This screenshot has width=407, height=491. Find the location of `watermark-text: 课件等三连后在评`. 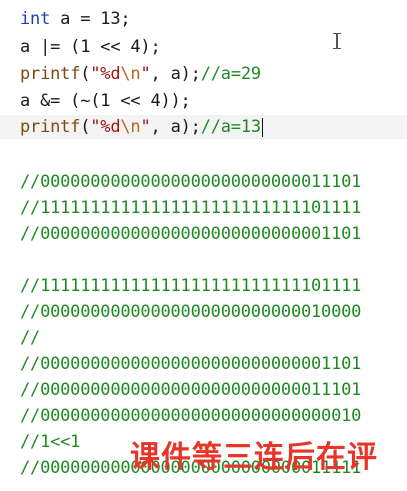

watermark-text: 课件等三连后在评 is located at coordinates (254, 457).